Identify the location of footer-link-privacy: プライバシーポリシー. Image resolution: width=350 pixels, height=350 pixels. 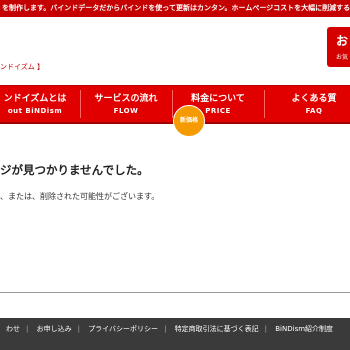
(123, 329).